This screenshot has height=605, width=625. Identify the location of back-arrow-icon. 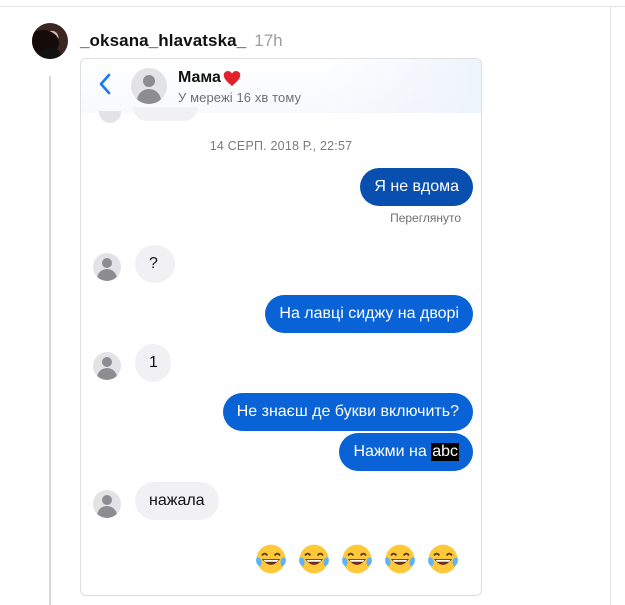
(105, 84).